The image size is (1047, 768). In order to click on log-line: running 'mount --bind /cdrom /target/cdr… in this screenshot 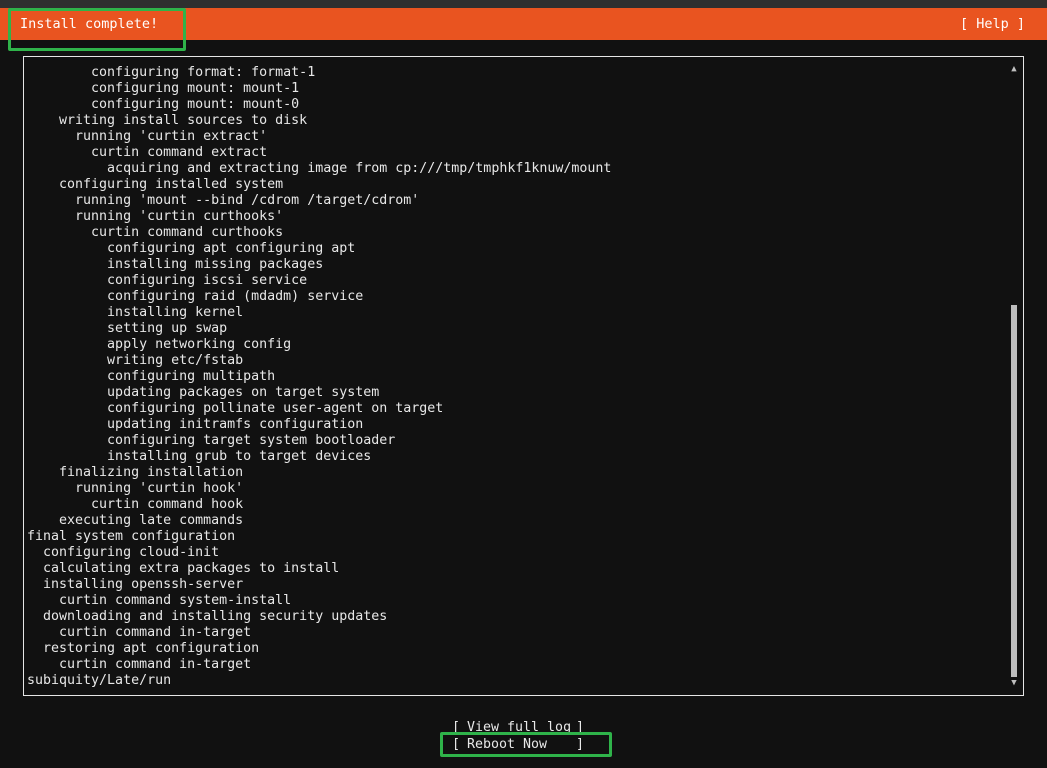, I will do `click(223, 200)`.